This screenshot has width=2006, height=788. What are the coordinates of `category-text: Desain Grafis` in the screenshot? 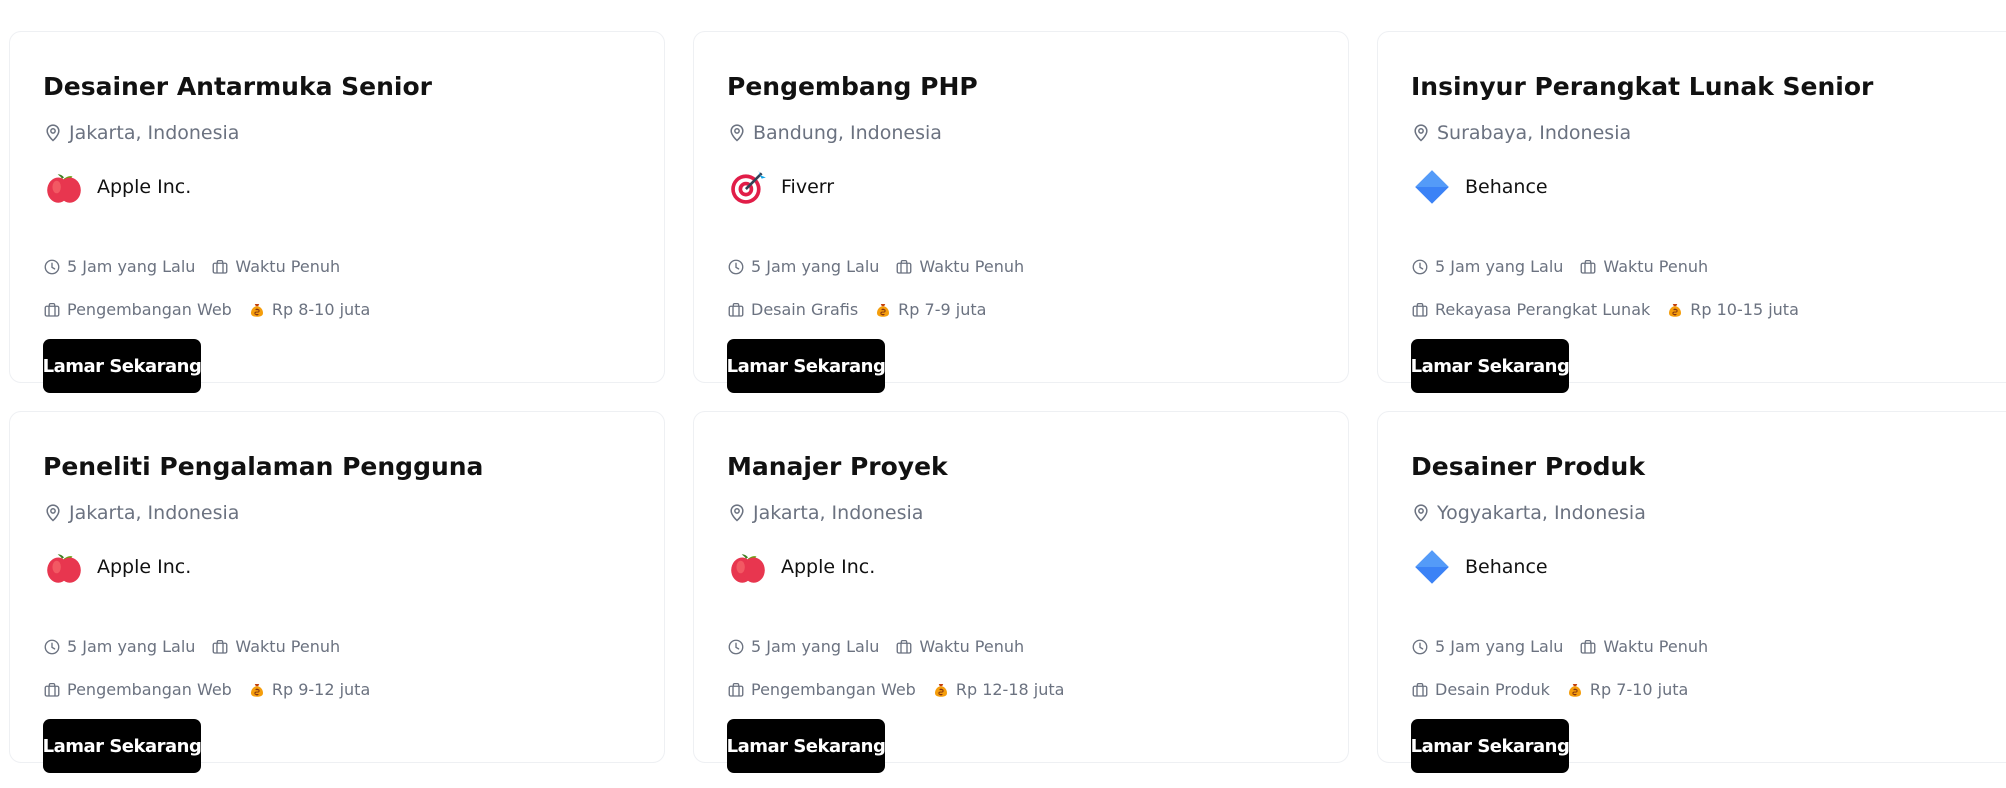 It's located at (805, 309).